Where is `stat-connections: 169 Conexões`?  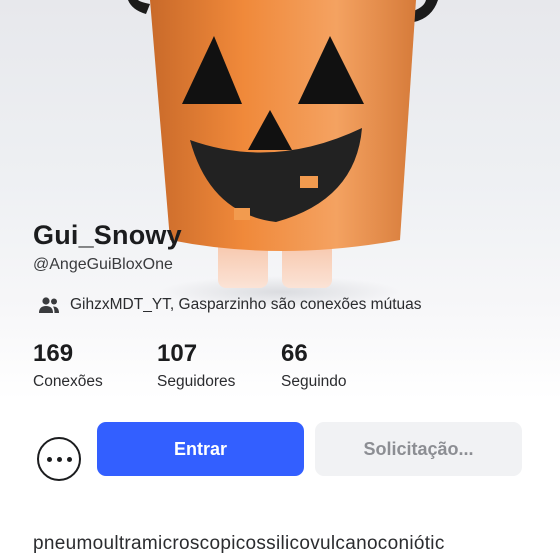 stat-connections: 169 Conexões is located at coordinates (68, 365).